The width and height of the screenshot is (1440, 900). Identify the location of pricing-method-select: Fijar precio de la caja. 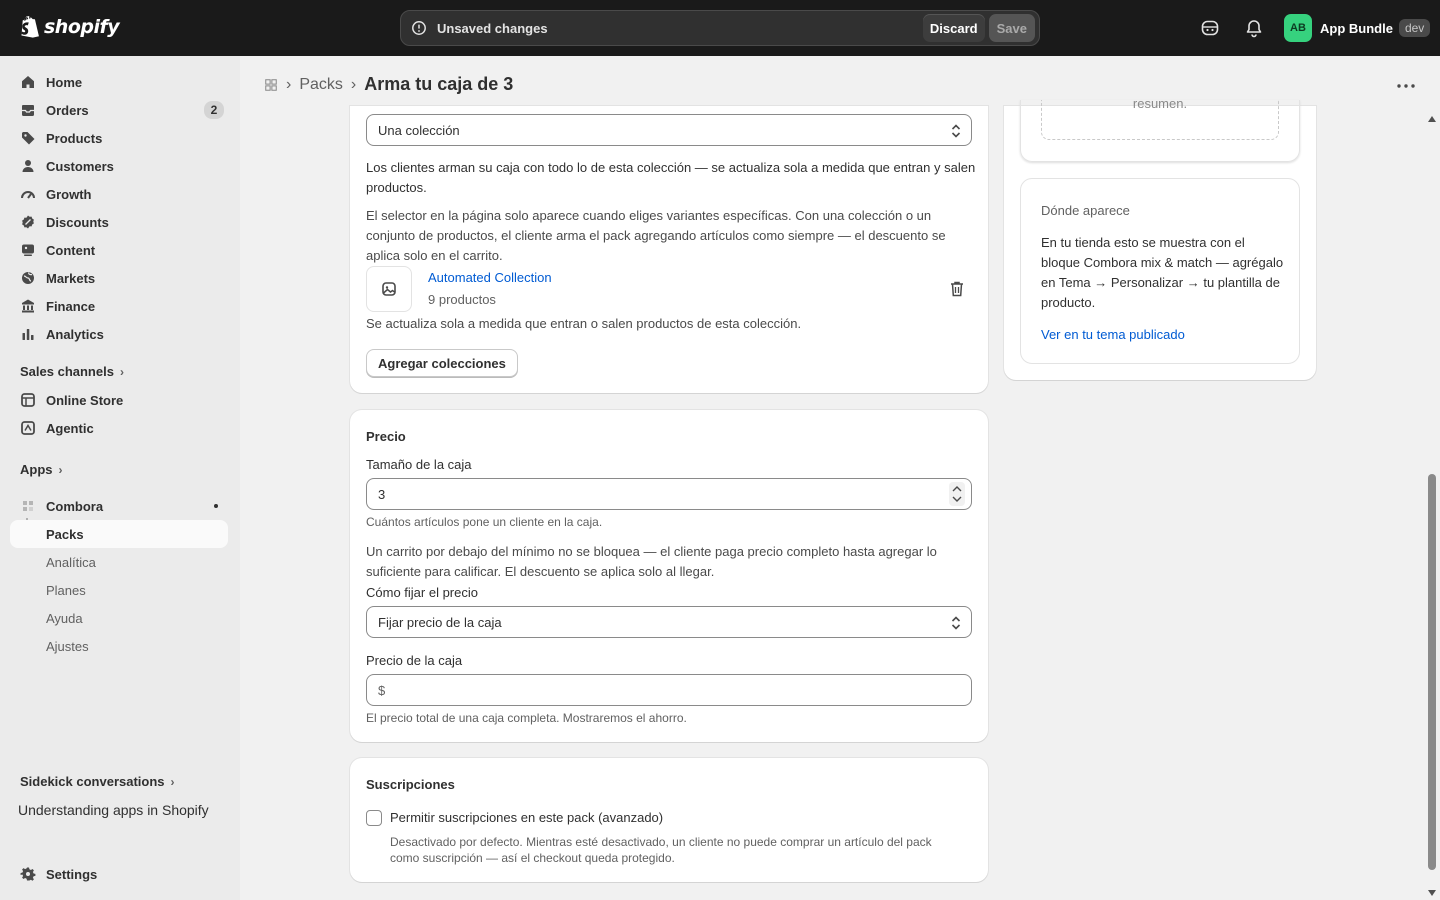
(669, 622).